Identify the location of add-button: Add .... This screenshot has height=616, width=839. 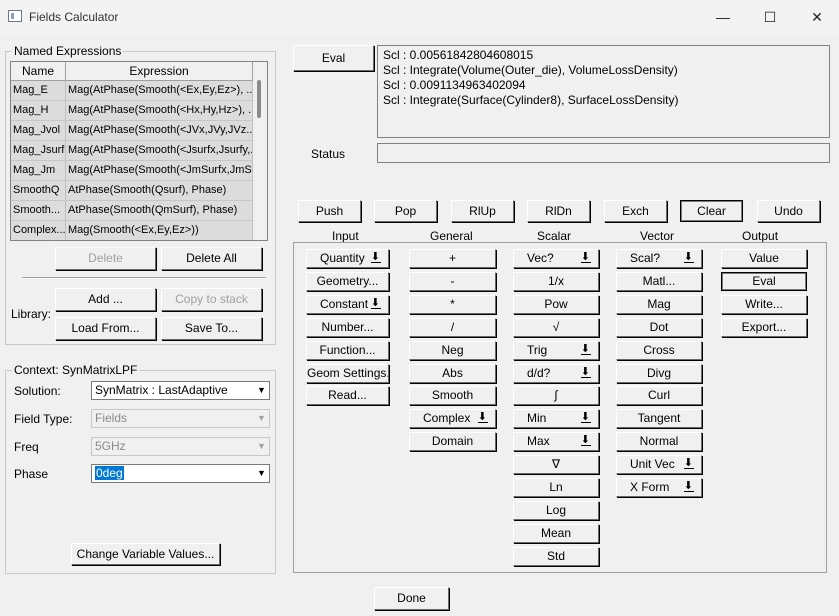
(105, 299).